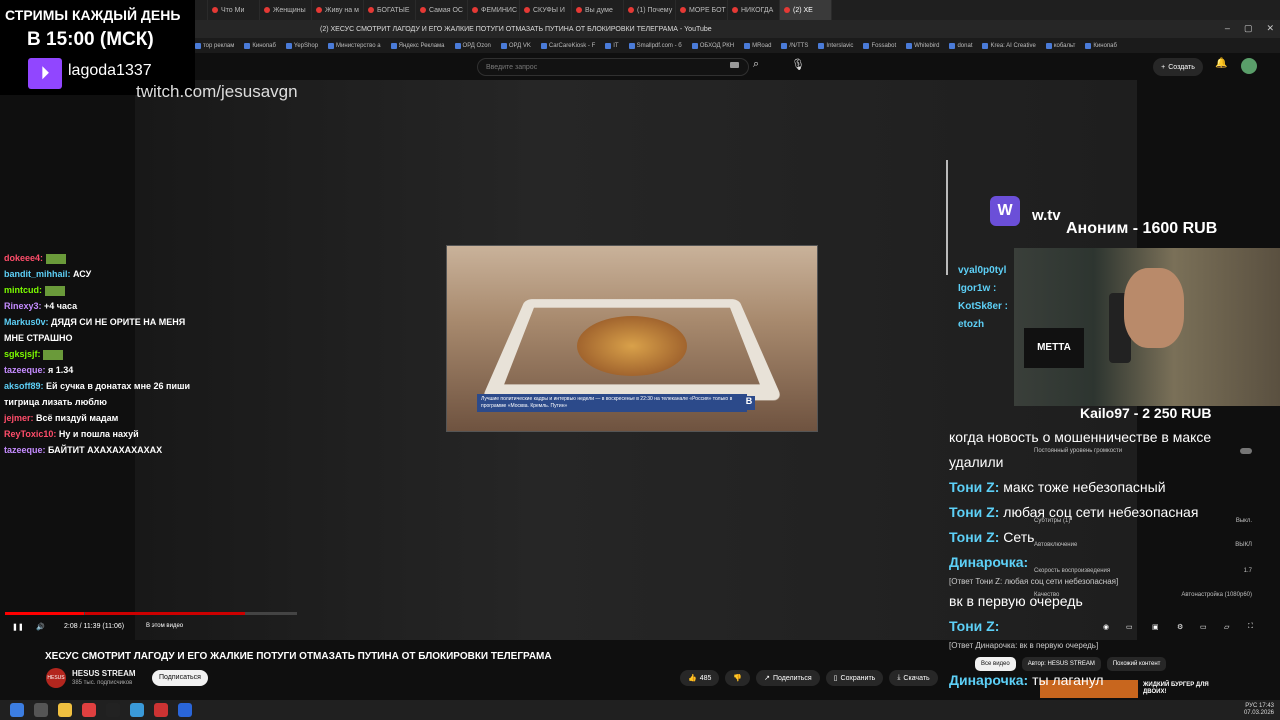 The width and height of the screenshot is (1280, 720). What do you see at coordinates (515, 45) in the screenshot?
I see `bookmark-item: ОРД VK` at bounding box center [515, 45].